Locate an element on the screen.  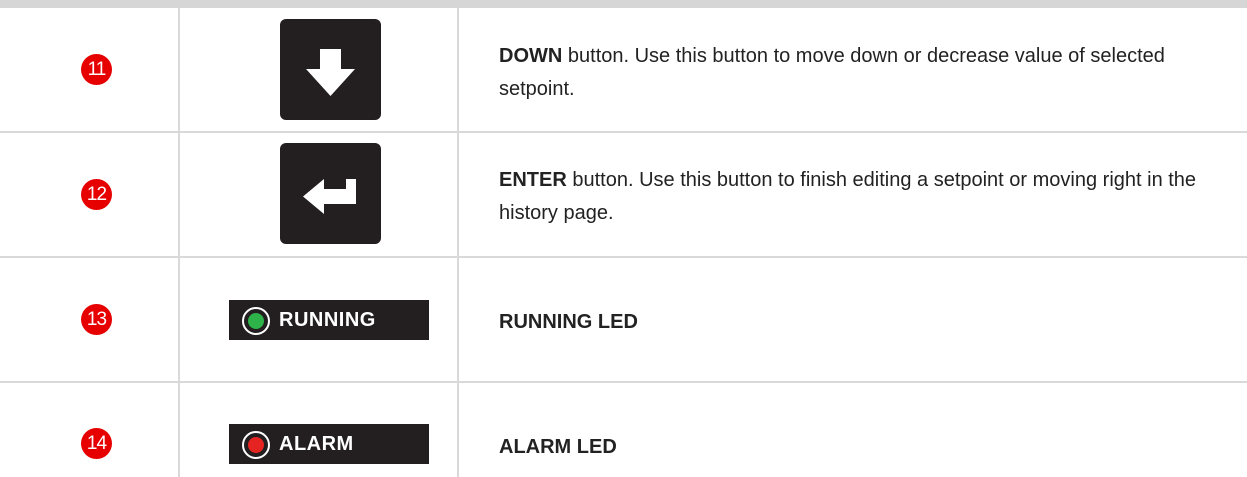
enter-return-glyph is located at coordinates (329, 196).